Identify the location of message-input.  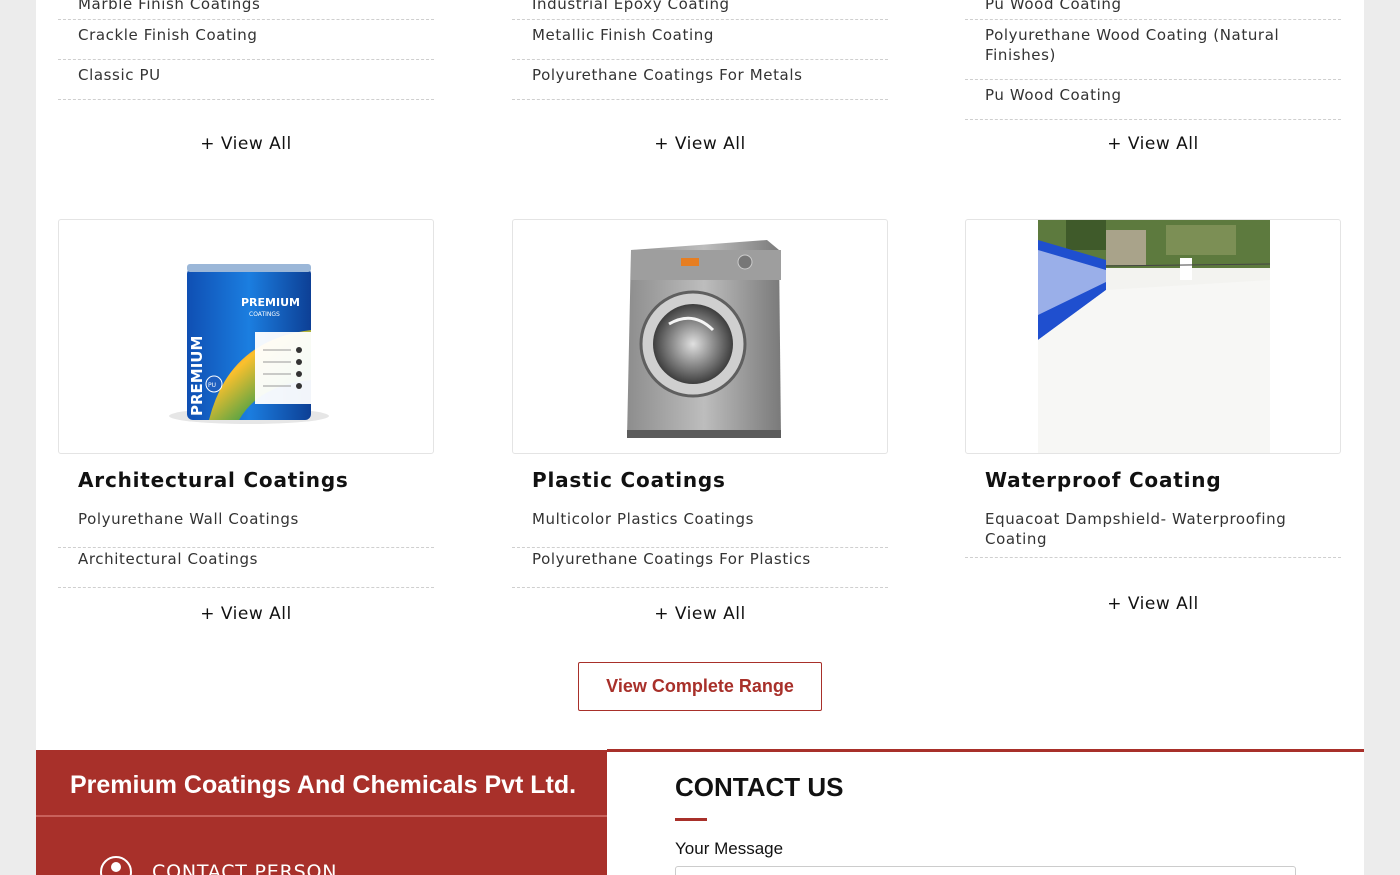
(985, 870).